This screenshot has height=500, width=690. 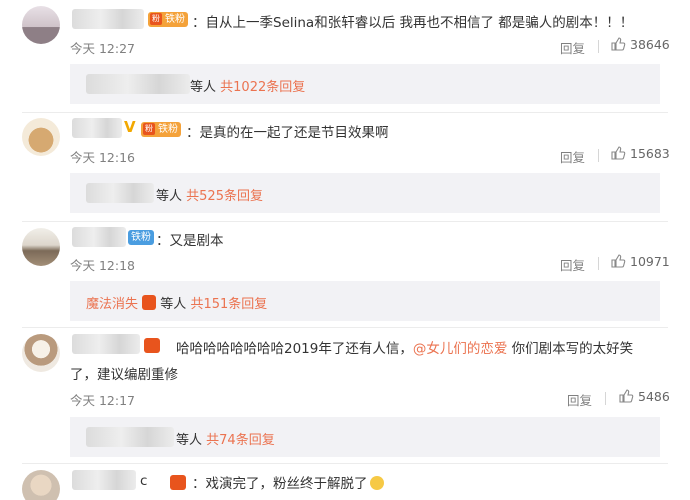 What do you see at coordinates (262, 87) in the screenshot?
I see `reply-count-link: 共1022条回复` at bounding box center [262, 87].